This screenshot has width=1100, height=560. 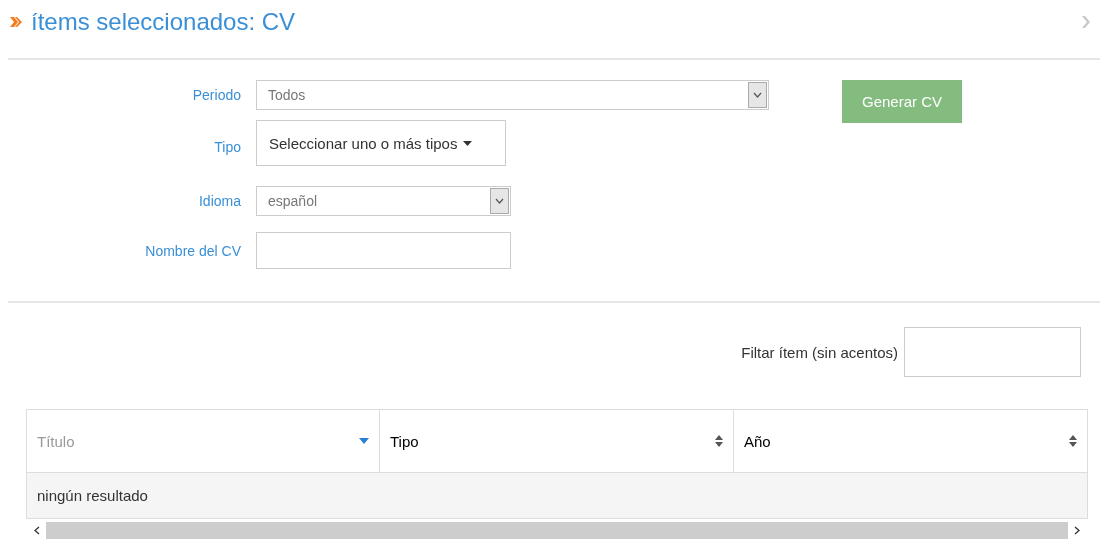 What do you see at coordinates (216, 95) in the screenshot?
I see `field-label: Periodo` at bounding box center [216, 95].